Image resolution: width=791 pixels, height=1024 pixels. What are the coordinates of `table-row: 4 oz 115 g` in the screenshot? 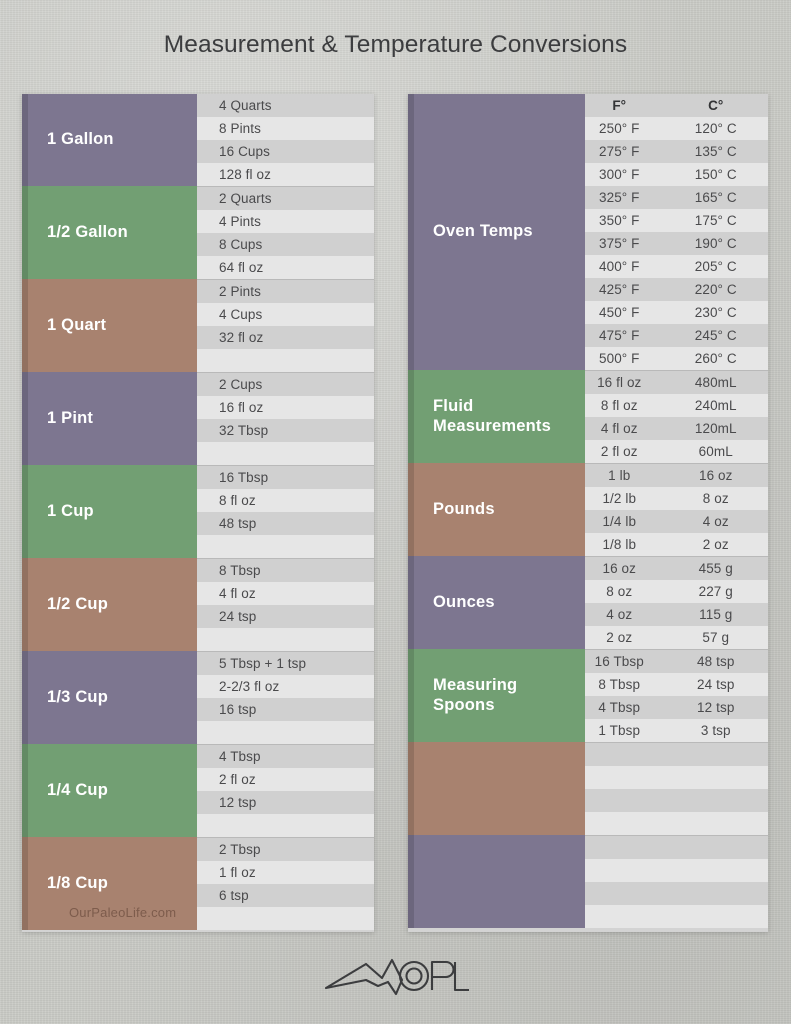 It's located at (676, 614).